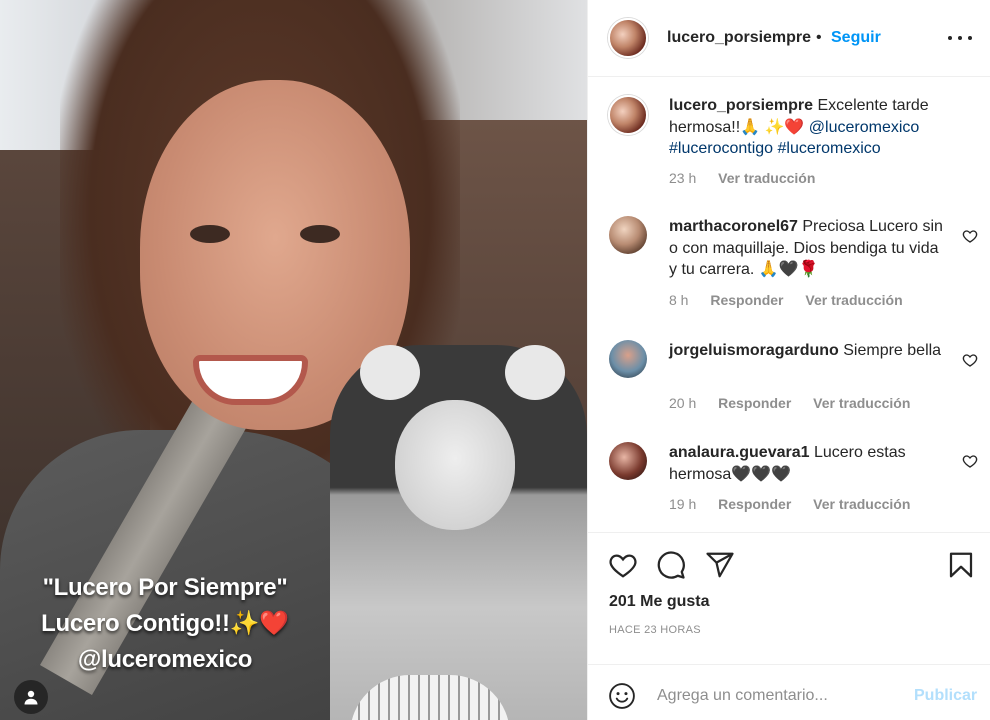 This screenshot has width=990, height=720. I want to click on post-actions: 201 Me gusta HACE 23 HORAS, so click(789, 597).